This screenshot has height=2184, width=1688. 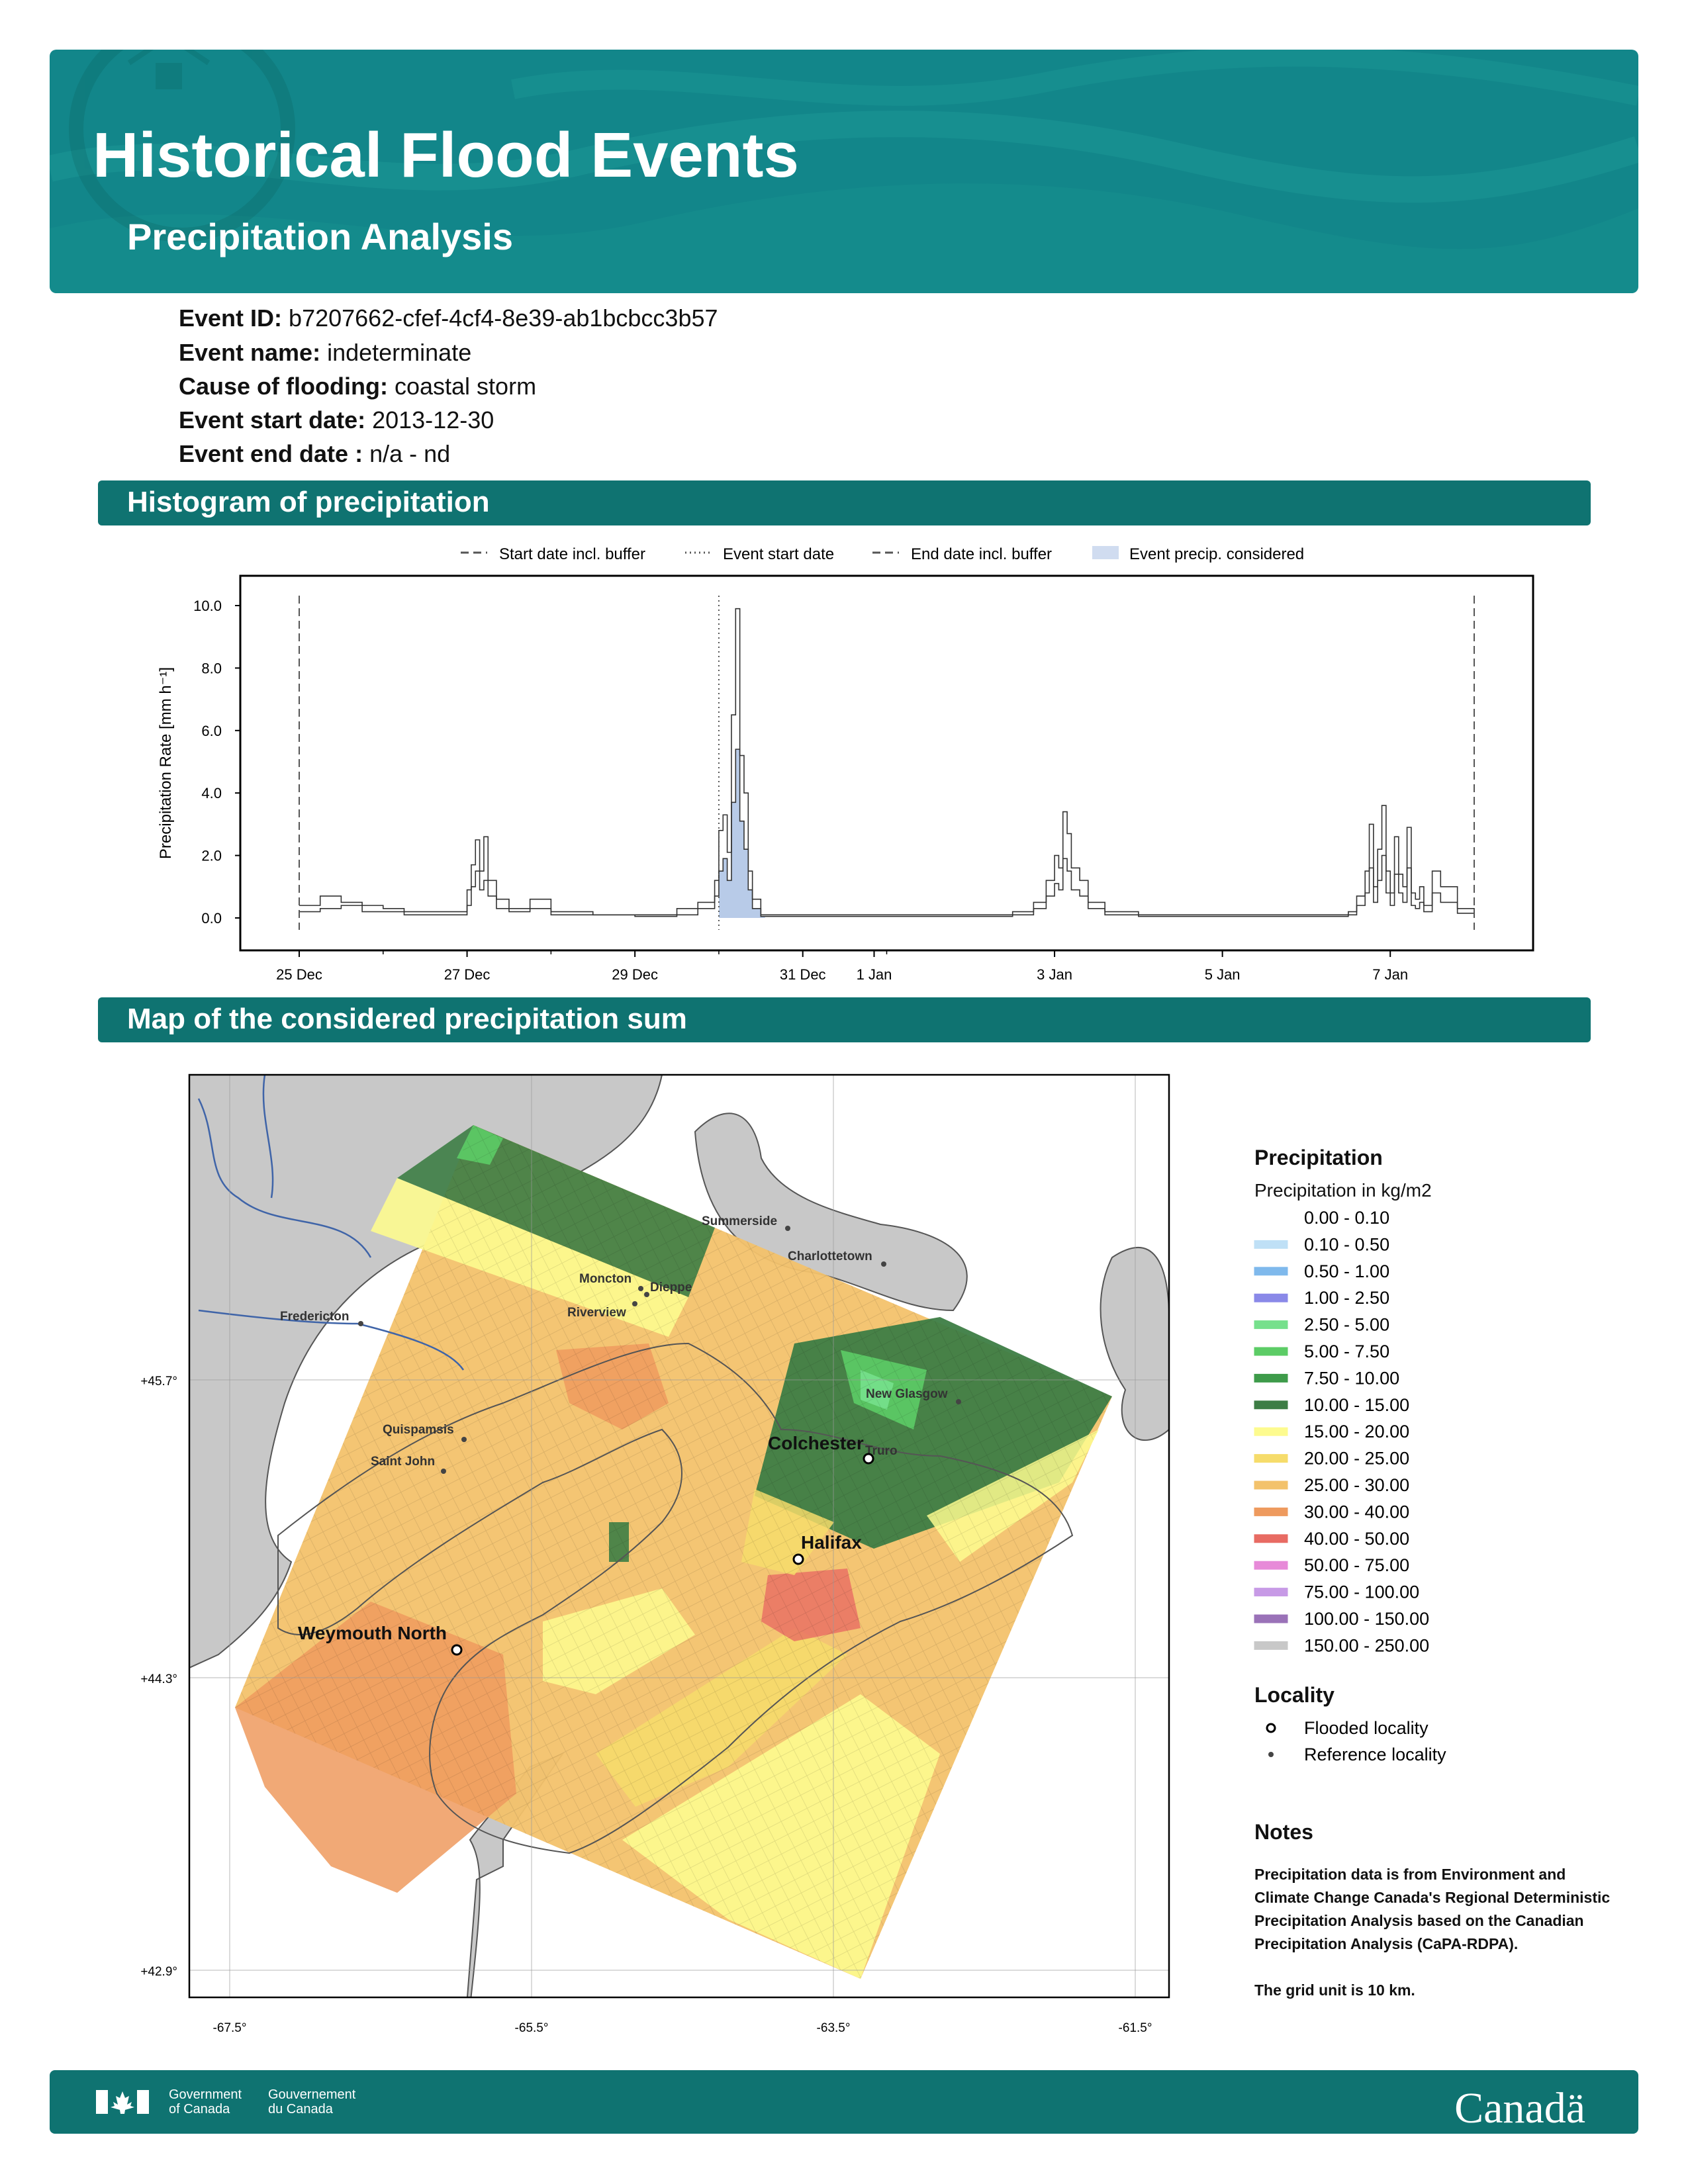 What do you see at coordinates (158, 1972) in the screenshot?
I see `lat-label: +42.9°` at bounding box center [158, 1972].